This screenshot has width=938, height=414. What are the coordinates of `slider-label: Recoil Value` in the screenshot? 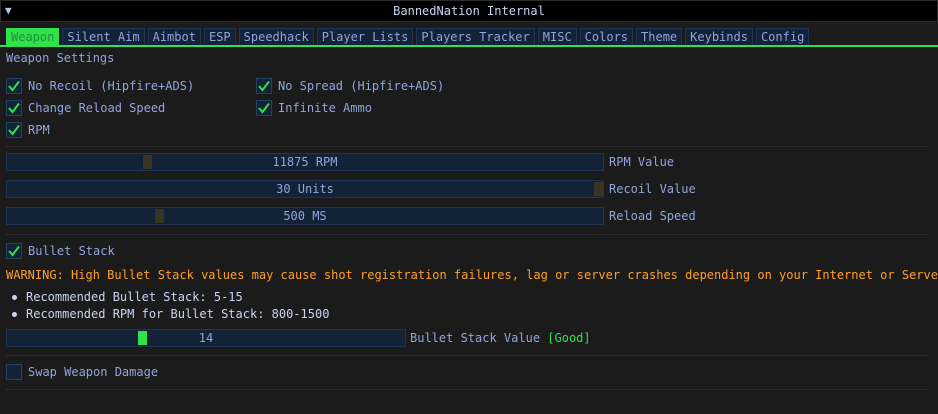 It's located at (652, 189).